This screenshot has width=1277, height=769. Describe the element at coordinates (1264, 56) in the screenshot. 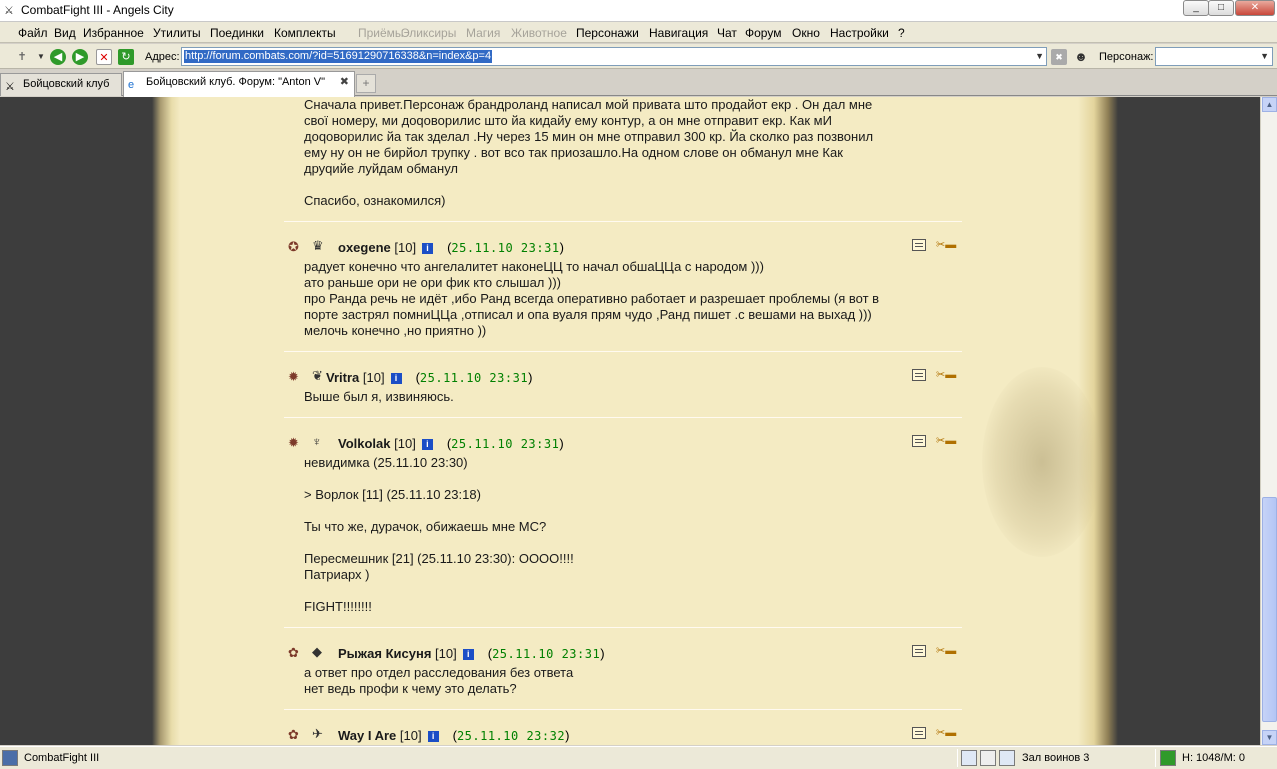

I see `character-dropdown-icon: ▼` at that location.